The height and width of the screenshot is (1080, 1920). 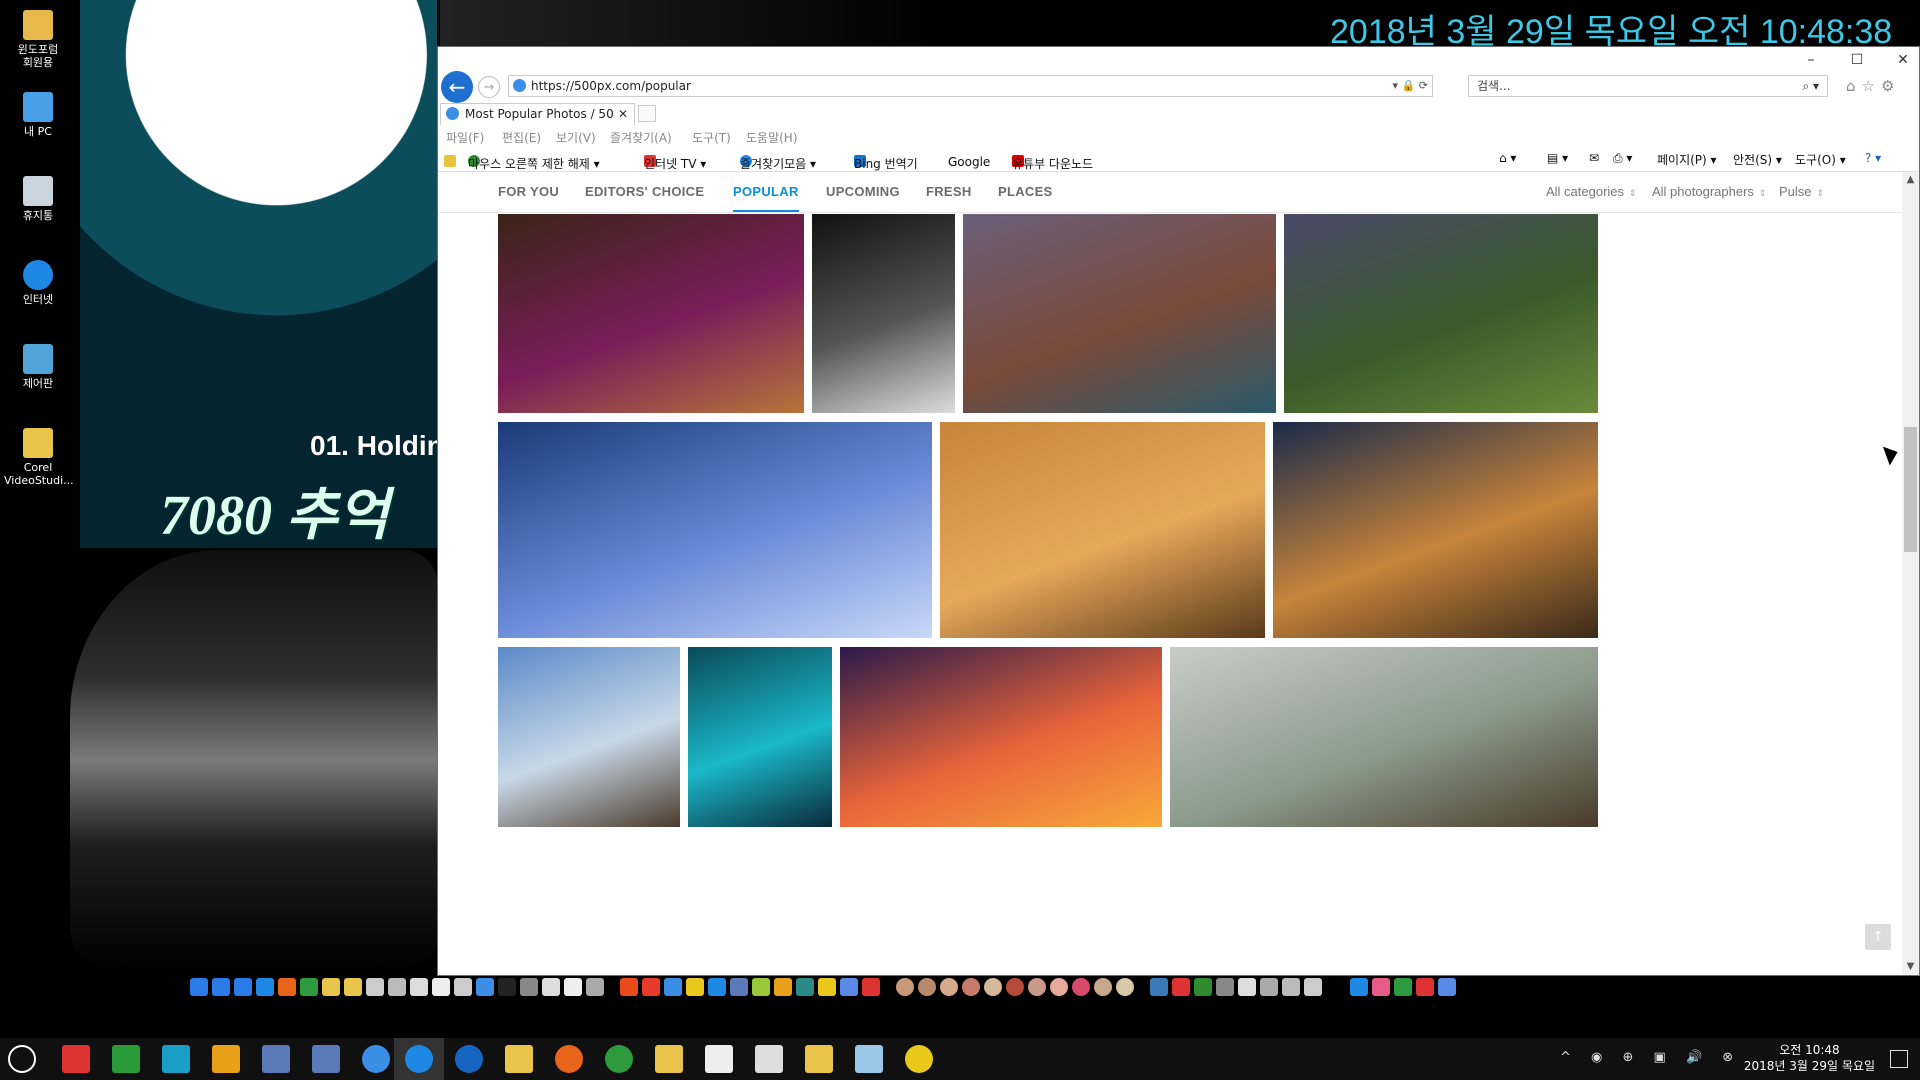 I want to click on close-window-button: ✕, so click(x=1903, y=60).